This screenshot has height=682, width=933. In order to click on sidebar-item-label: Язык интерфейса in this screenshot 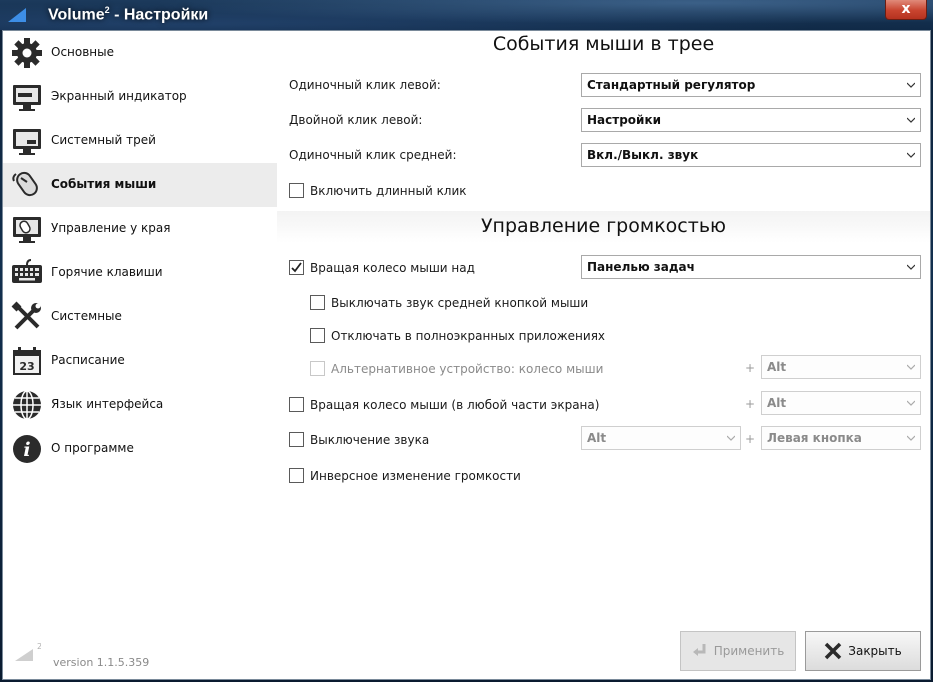, I will do `click(107, 404)`.